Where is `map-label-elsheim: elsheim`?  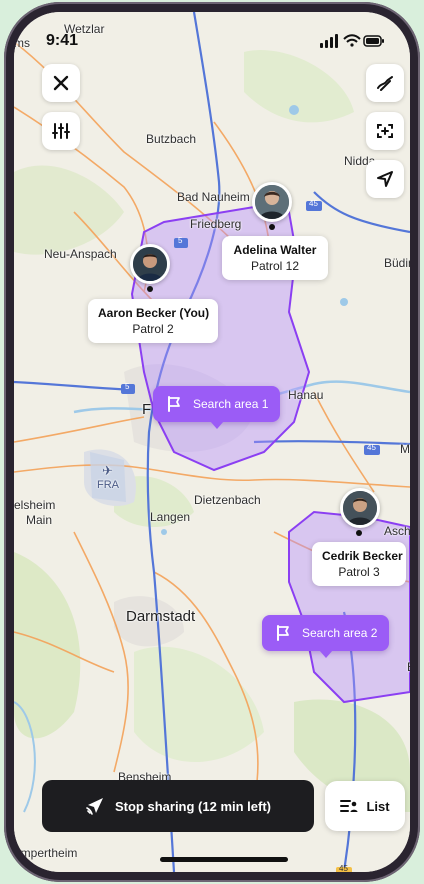
map-label-elsheim: elsheim is located at coordinates (35, 505).